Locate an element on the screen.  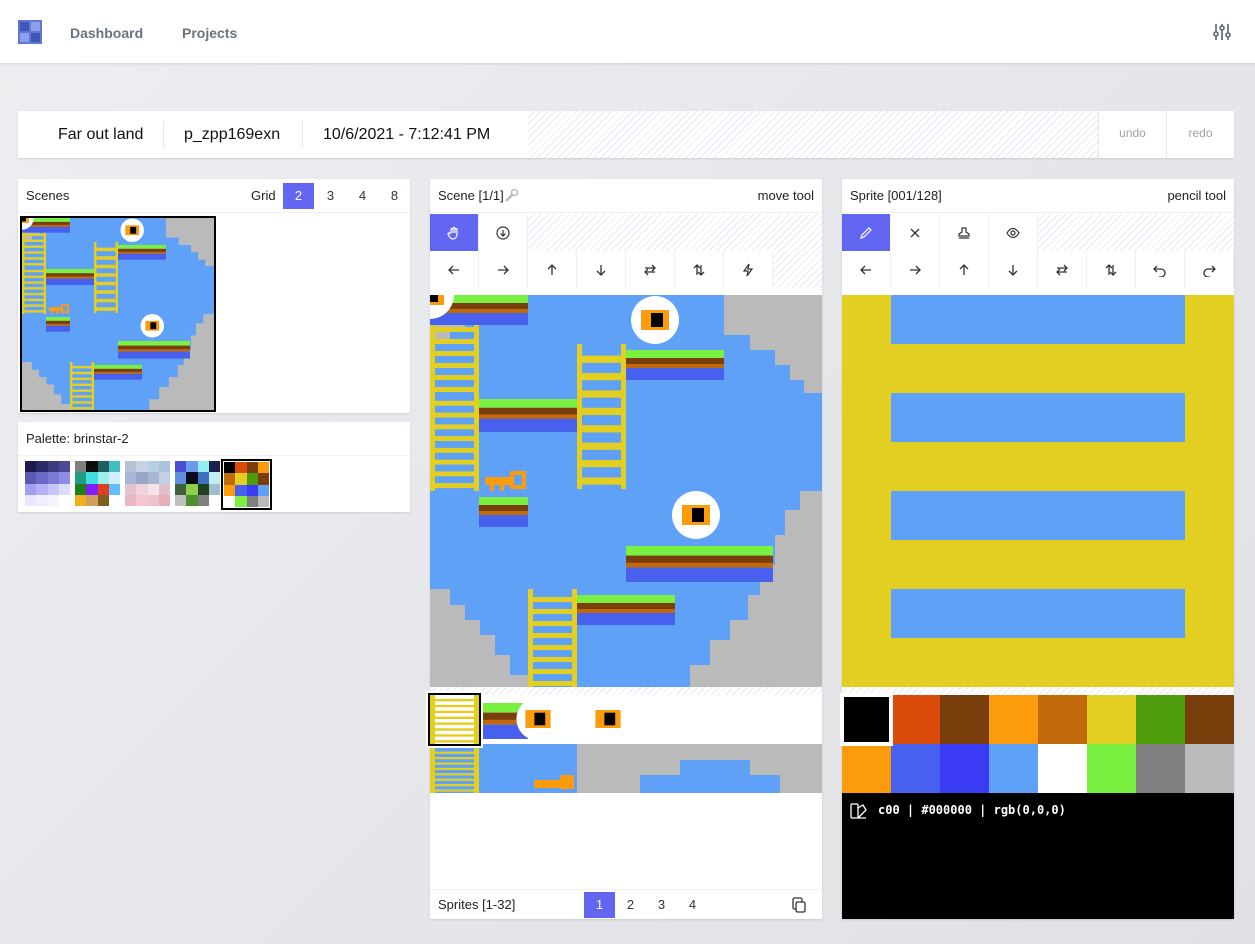
hand-tool-button is located at coordinates (454, 232).